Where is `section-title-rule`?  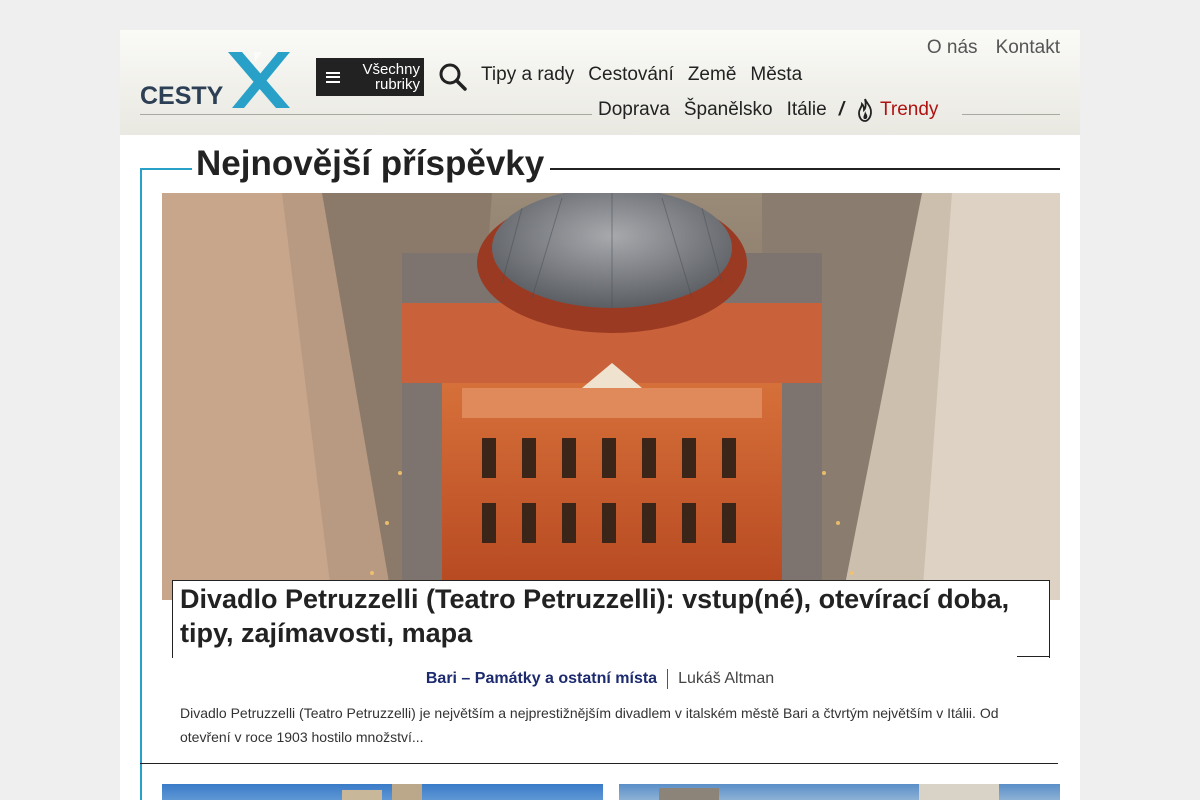 section-title-rule is located at coordinates (797, 169).